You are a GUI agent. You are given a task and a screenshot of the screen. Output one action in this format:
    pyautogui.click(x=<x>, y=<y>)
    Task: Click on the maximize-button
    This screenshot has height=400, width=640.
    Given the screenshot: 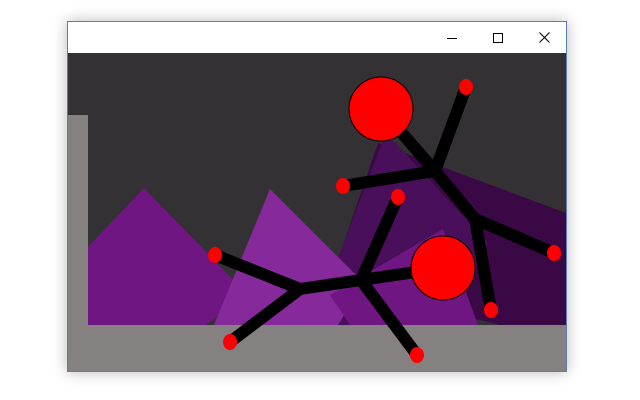 What is the action you would take?
    pyautogui.click(x=498, y=37)
    